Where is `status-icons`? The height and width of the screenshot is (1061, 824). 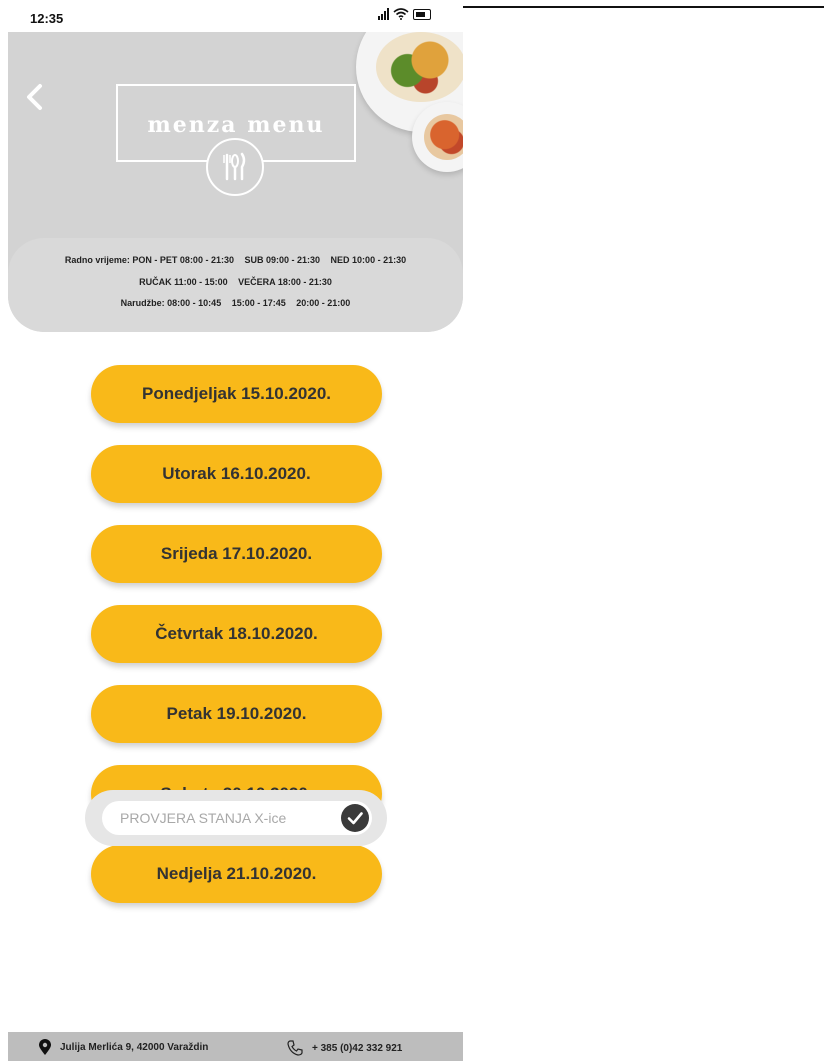
status-icons is located at coordinates (404, 14).